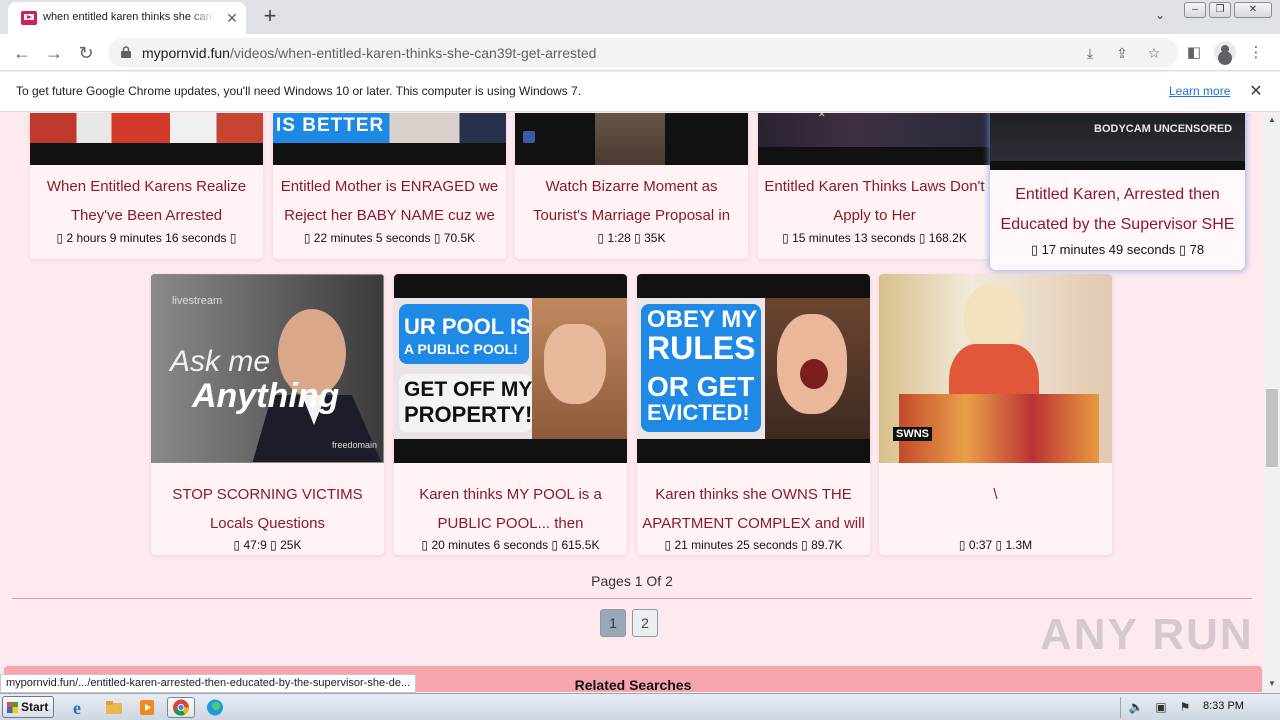 The height and width of the screenshot is (720, 1280). Describe the element at coordinates (995, 509) in the screenshot. I see `video-title: \` at that location.